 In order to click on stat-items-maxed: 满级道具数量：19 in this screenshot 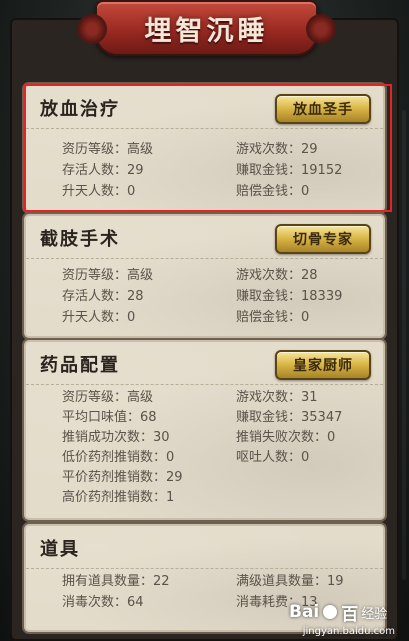, I will do `click(290, 581)`.